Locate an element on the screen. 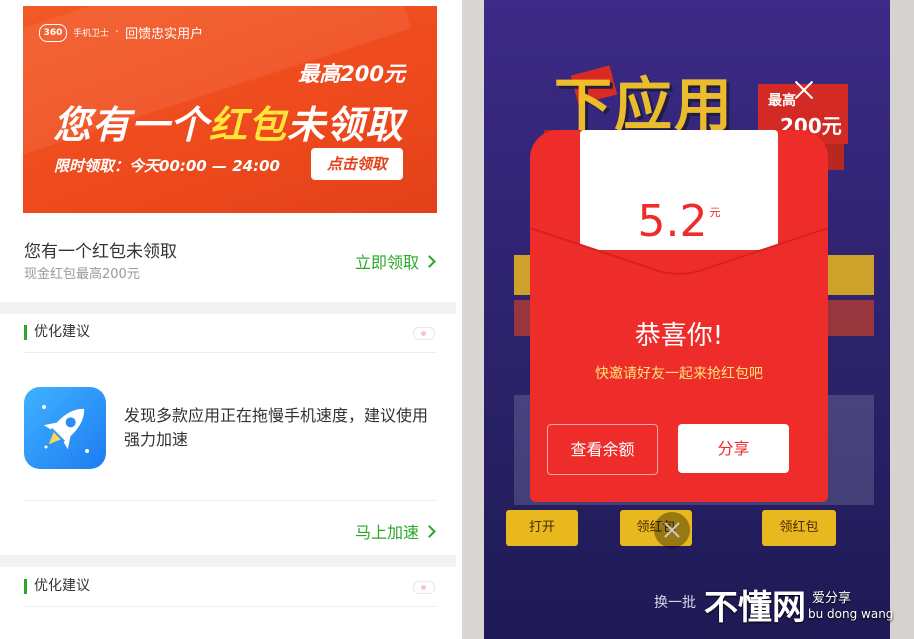 The image size is (914, 639). refresh-link: 换一批 is located at coordinates (675, 602).